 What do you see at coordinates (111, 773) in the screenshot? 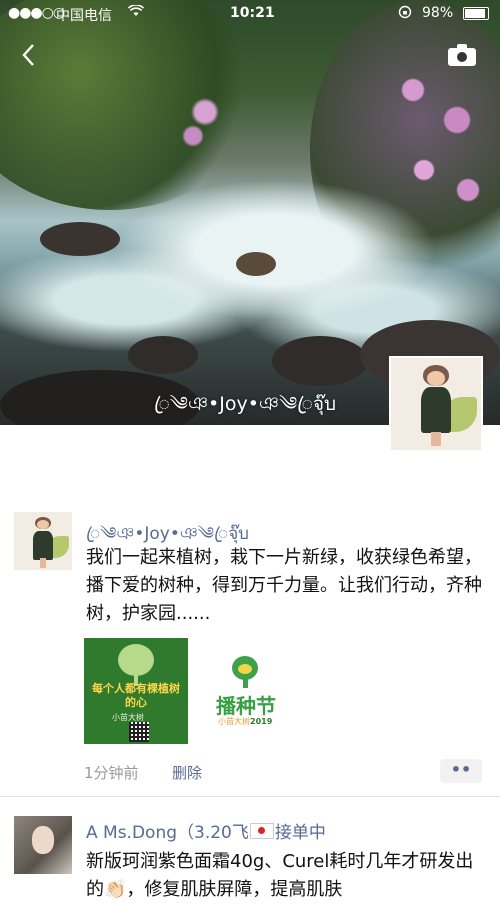
I see `post-timestamp: 1分钟前` at bounding box center [111, 773].